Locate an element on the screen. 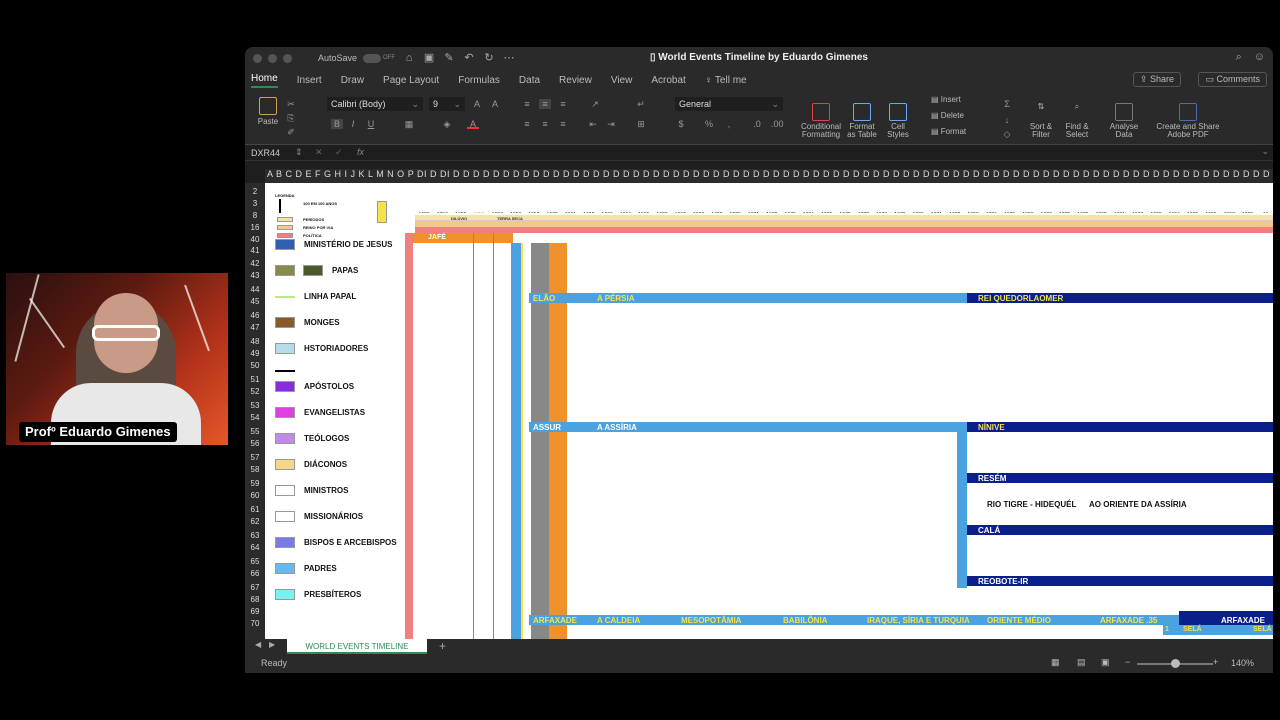  row-number: 16 is located at coordinates (255, 227).